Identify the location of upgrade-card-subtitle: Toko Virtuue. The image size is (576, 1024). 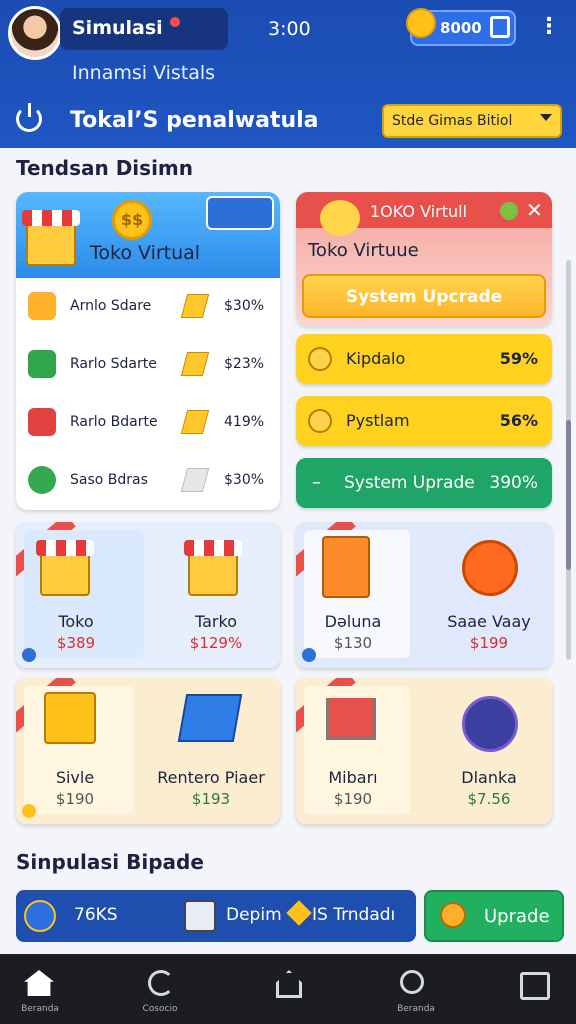
(363, 250).